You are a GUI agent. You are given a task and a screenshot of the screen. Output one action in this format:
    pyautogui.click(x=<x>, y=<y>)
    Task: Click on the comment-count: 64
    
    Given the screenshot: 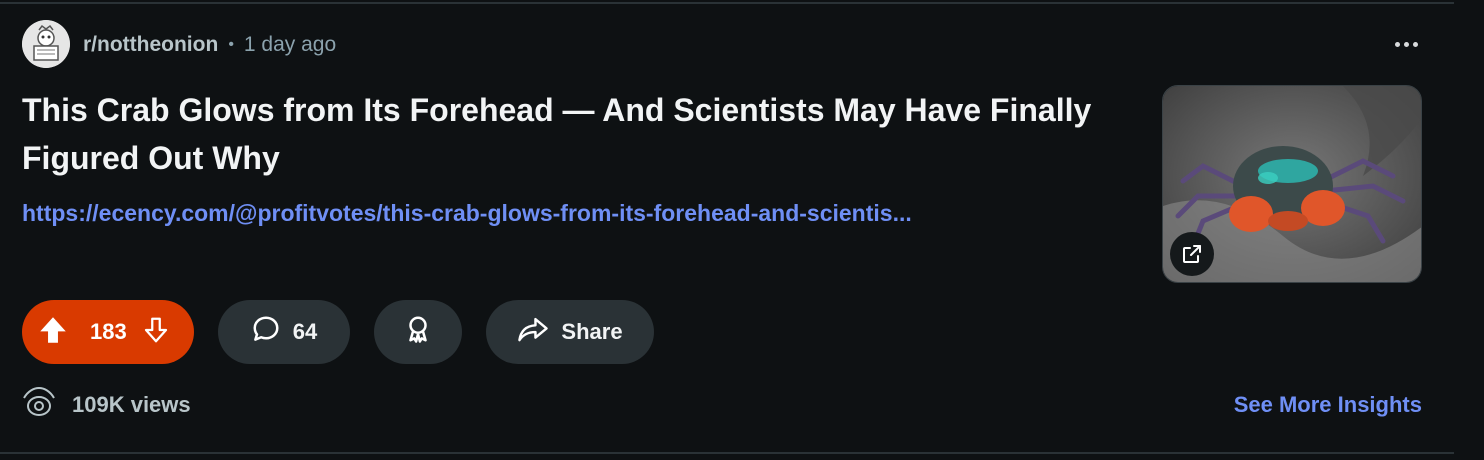 What is the action you would take?
    pyautogui.click(x=305, y=331)
    